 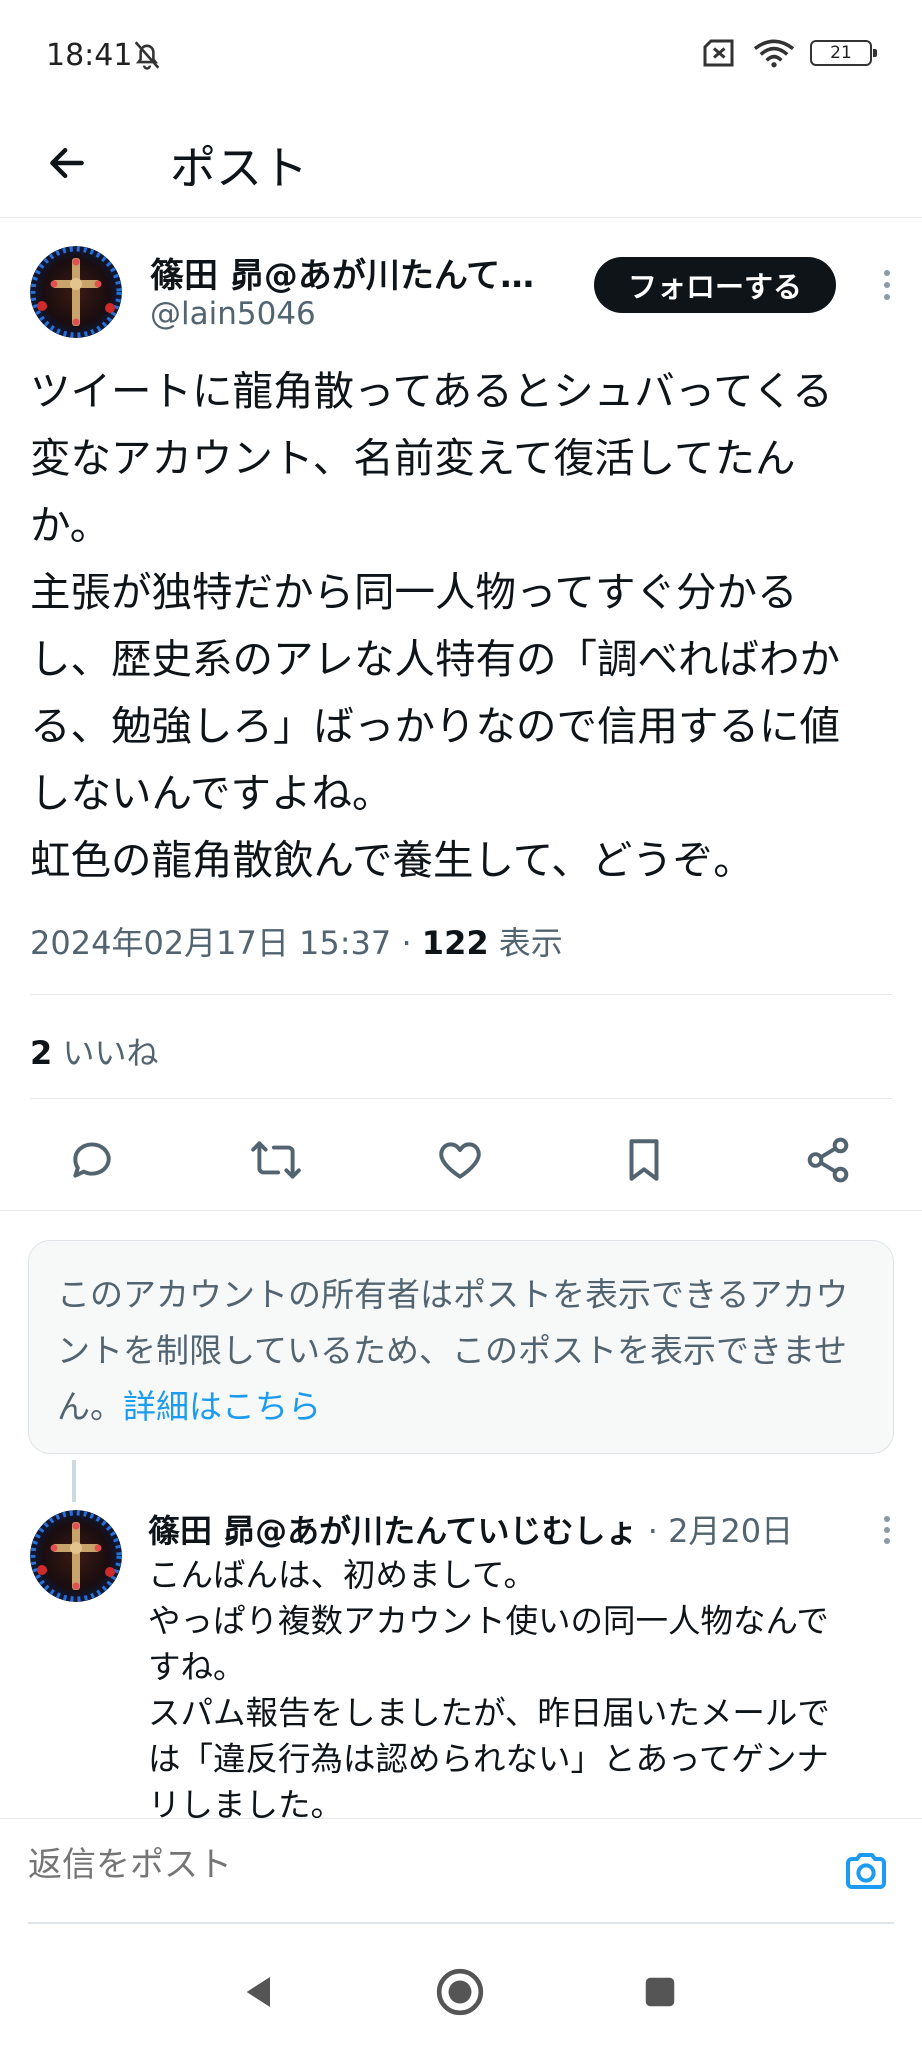 What do you see at coordinates (841, 53) in the screenshot?
I see `battery-level: 21` at bounding box center [841, 53].